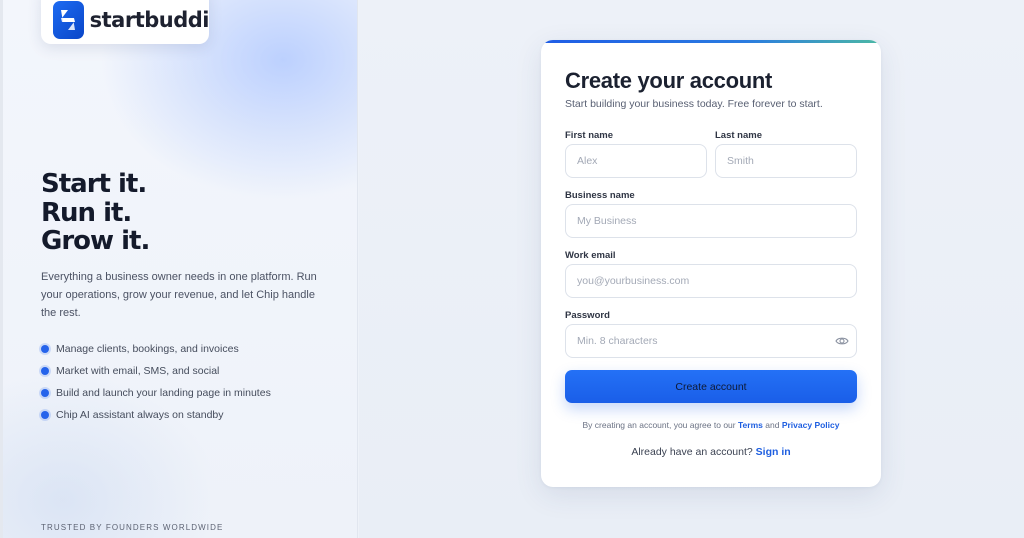 The width and height of the screenshot is (1024, 538). What do you see at coordinates (711, 221) in the screenshot?
I see `business-name-input` at bounding box center [711, 221].